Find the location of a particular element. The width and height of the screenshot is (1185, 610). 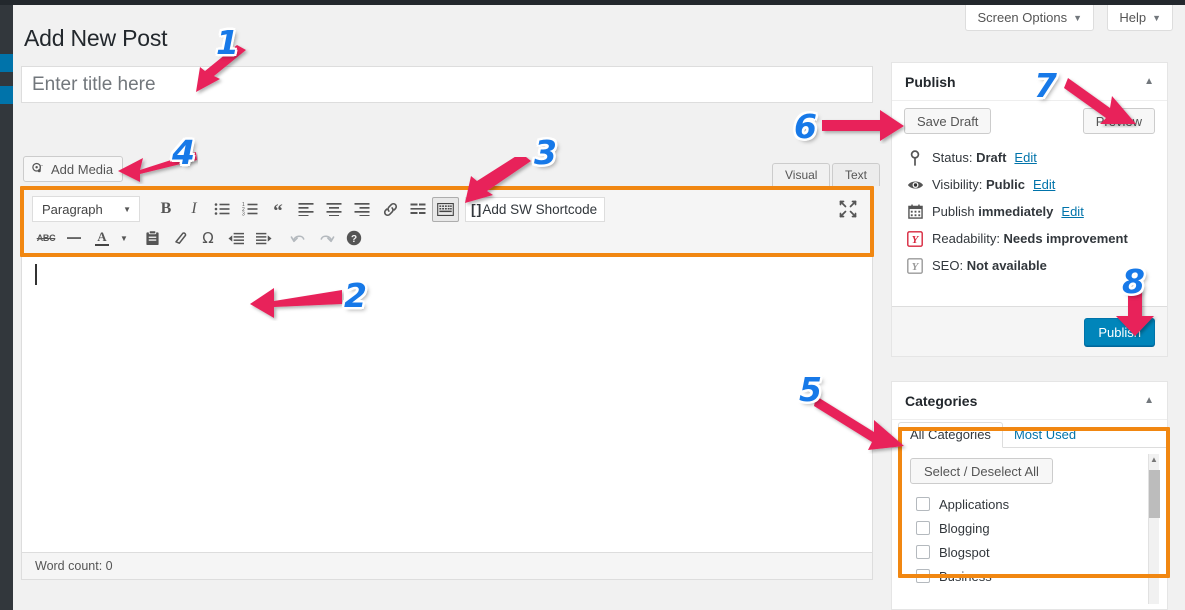

tab-most-used-label: Most Used is located at coordinates (1045, 434).